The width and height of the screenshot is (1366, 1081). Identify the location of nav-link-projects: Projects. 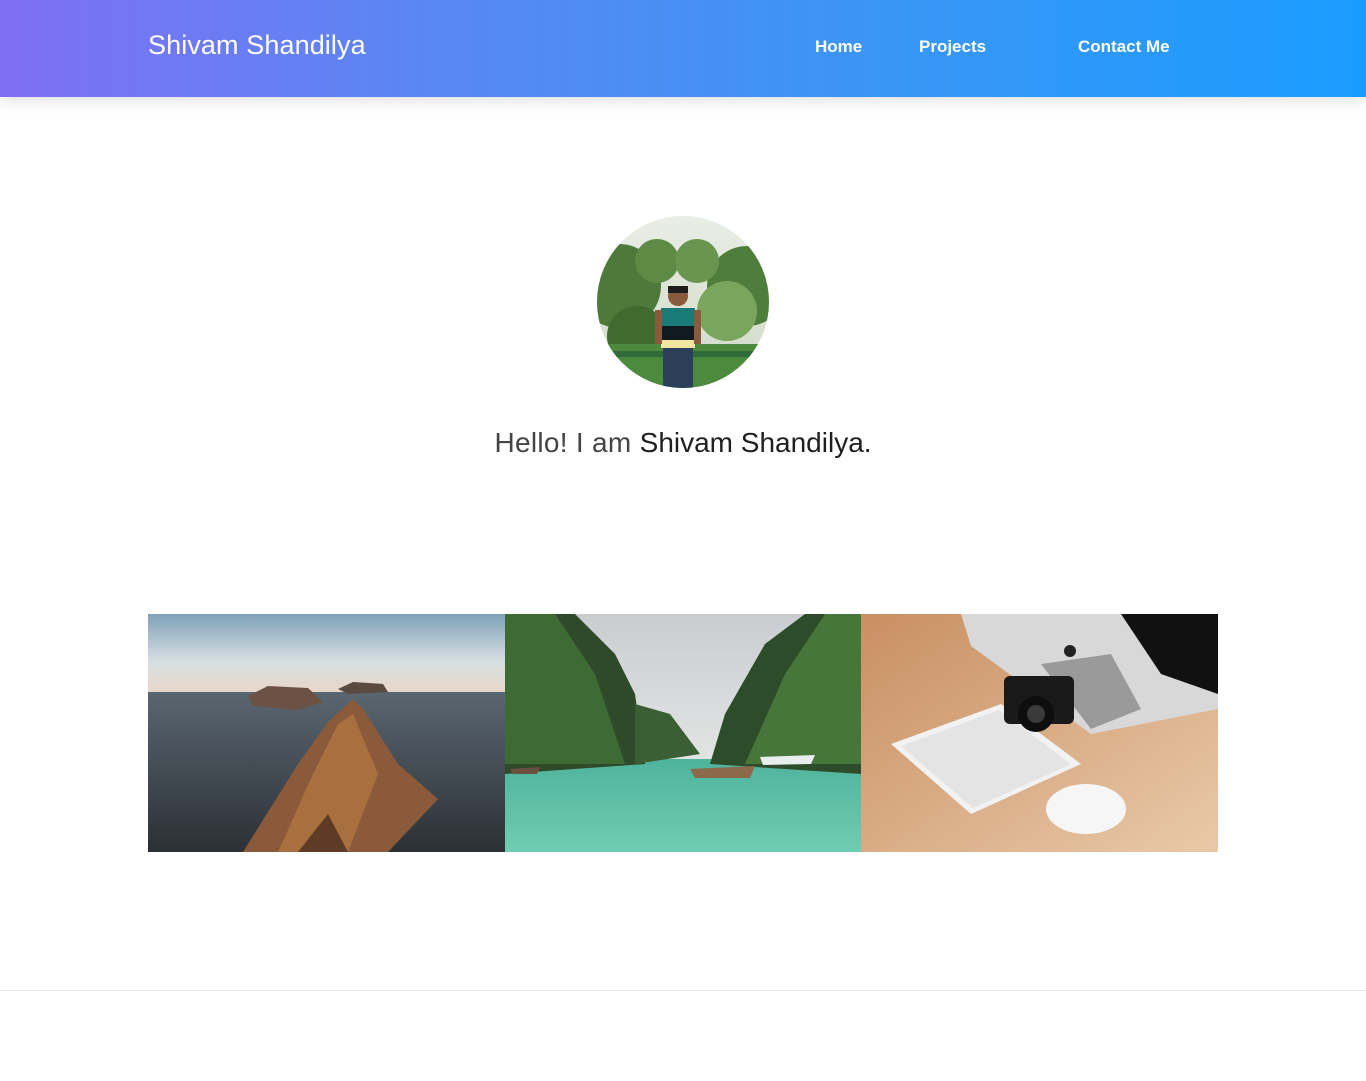
(952, 47).